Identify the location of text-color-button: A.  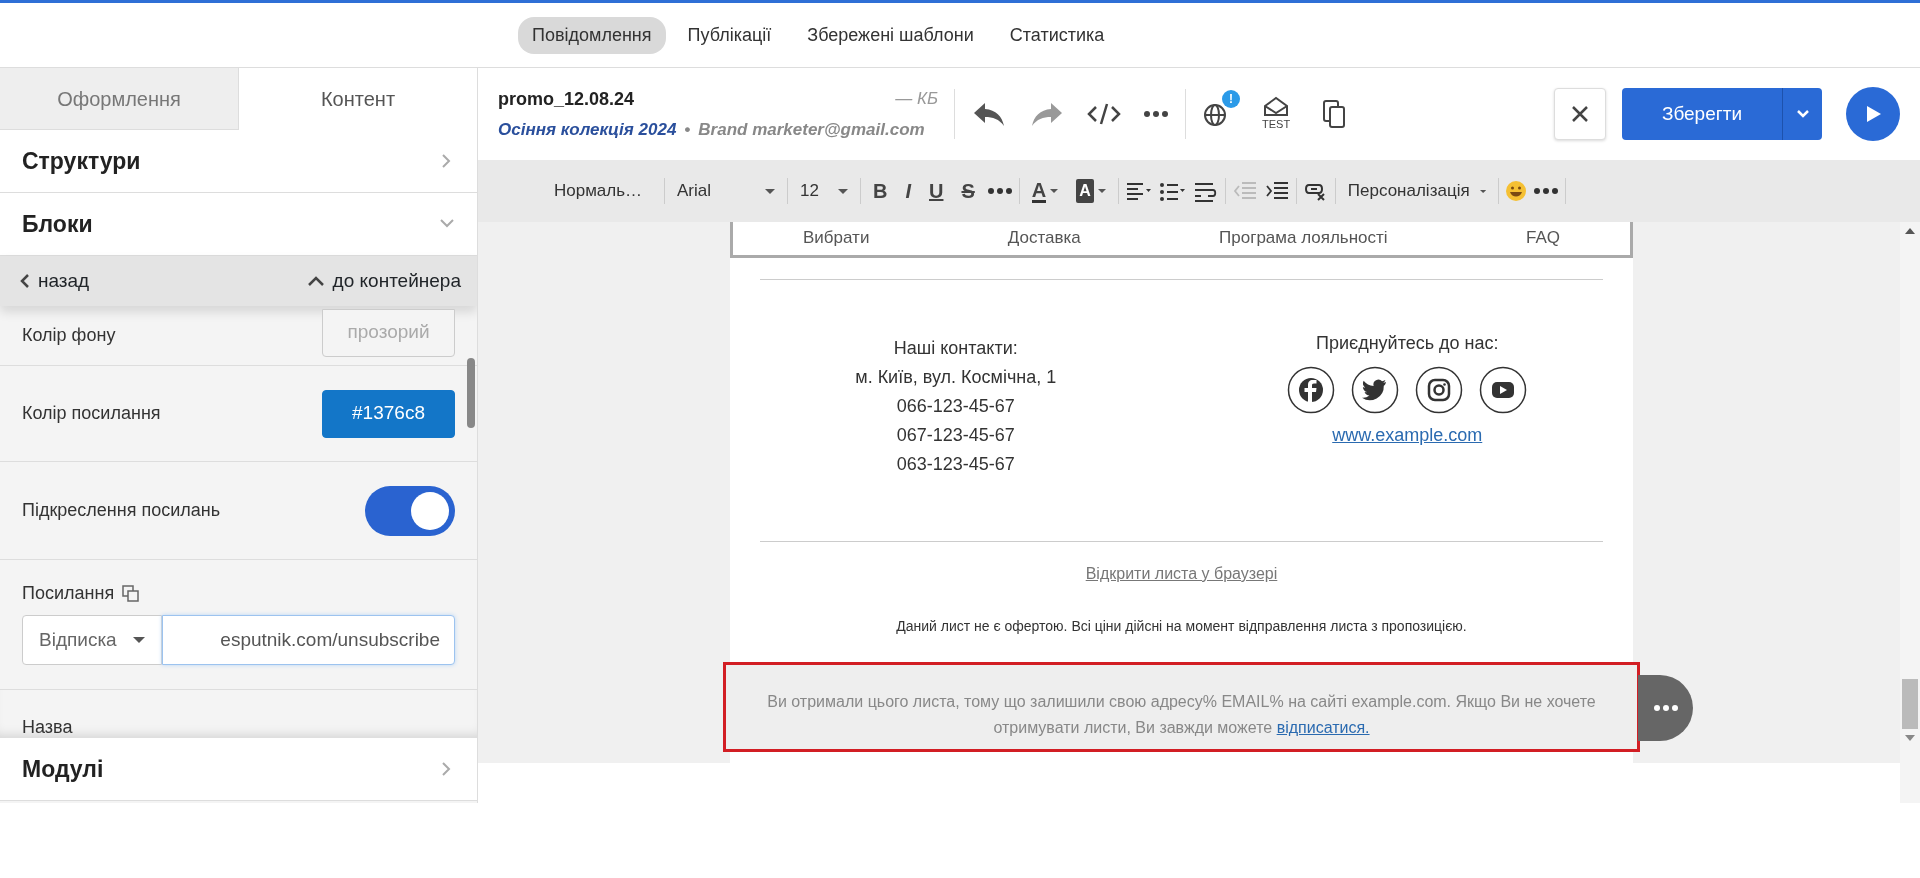
(1045, 191).